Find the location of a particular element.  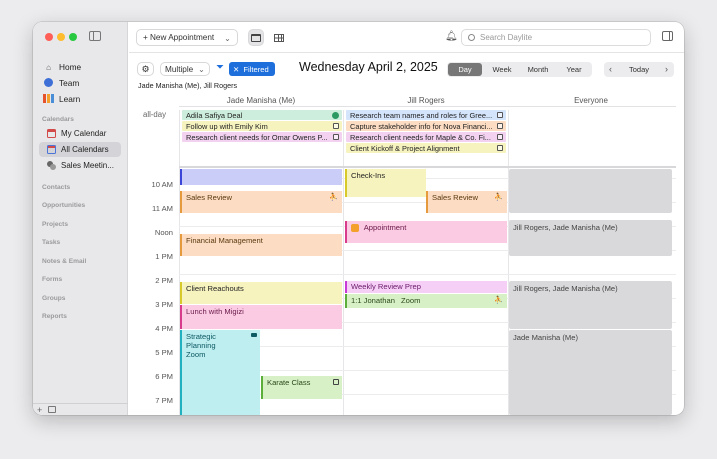

event: Client Reachouts is located at coordinates (261, 293).